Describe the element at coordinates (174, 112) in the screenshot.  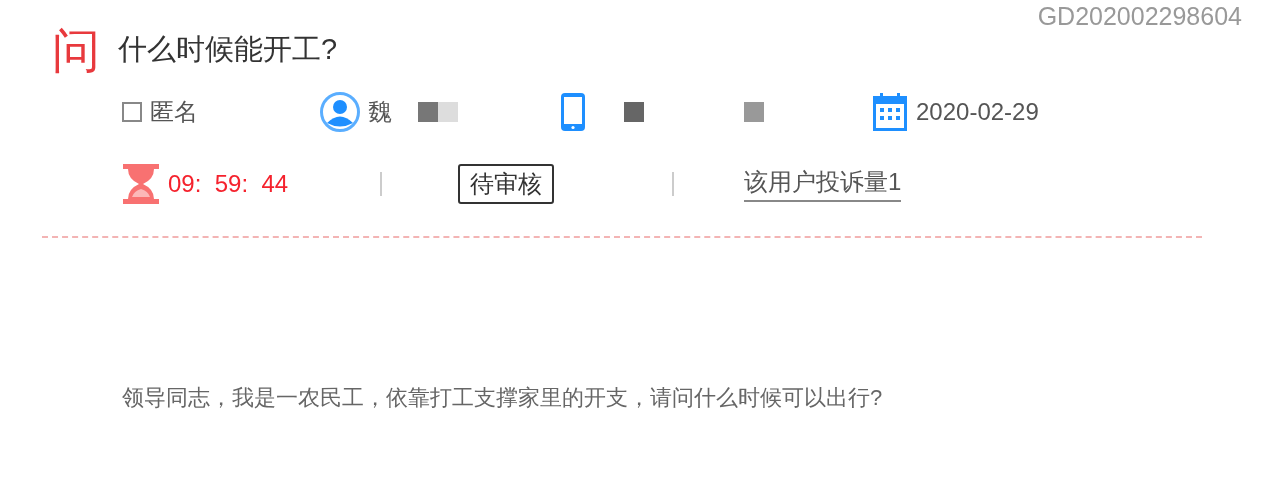
I see `anonymous-label: 匿名` at that location.